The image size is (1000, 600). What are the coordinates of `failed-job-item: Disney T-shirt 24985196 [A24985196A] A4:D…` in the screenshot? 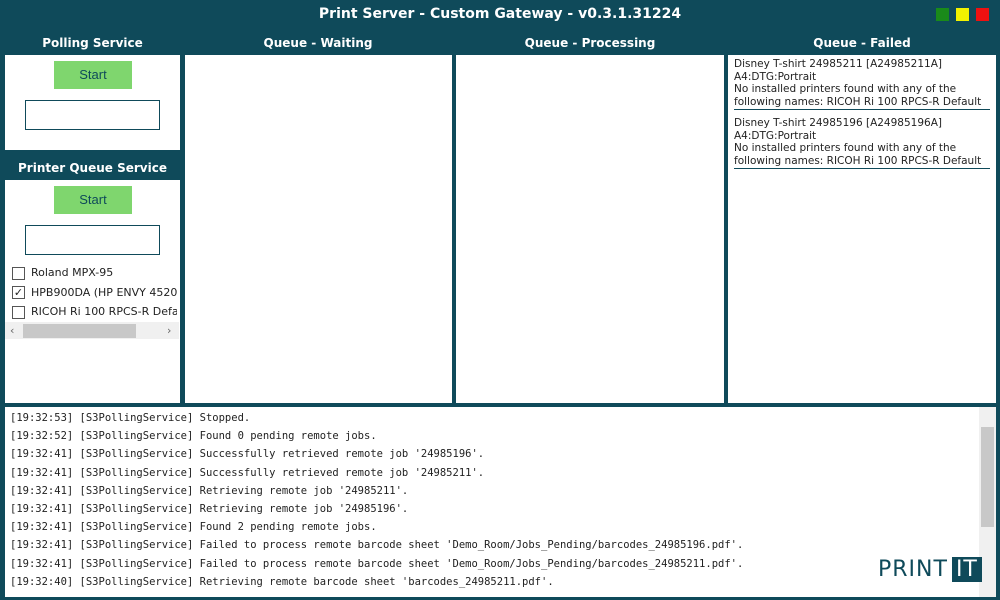 It's located at (862, 143).